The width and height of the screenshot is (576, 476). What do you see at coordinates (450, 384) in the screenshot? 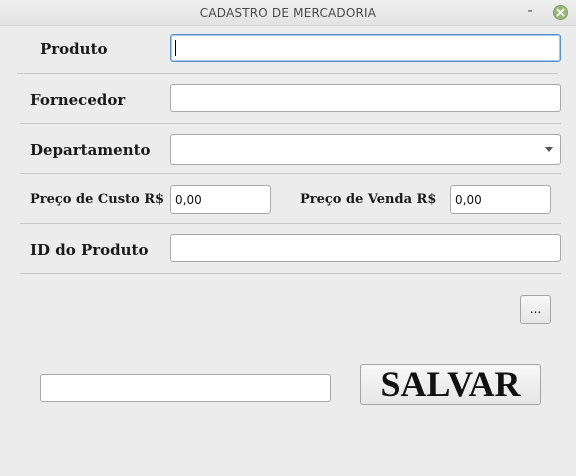
I see `save-button: SALVAR` at bounding box center [450, 384].